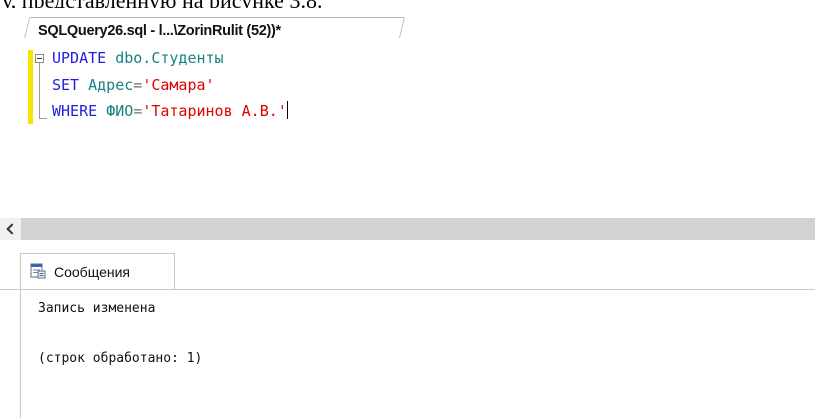 The image size is (815, 418). What do you see at coordinates (407, 229) in the screenshot?
I see `horizontal-scrollbar` at bounding box center [407, 229].